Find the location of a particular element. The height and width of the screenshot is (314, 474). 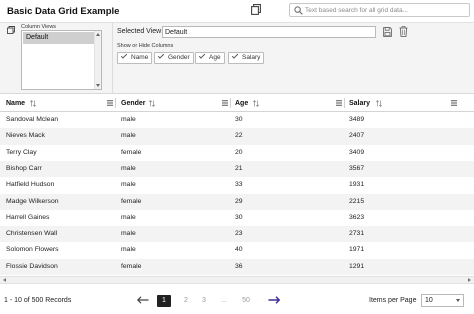

cell-name: Terry Clay is located at coordinates (21, 152).